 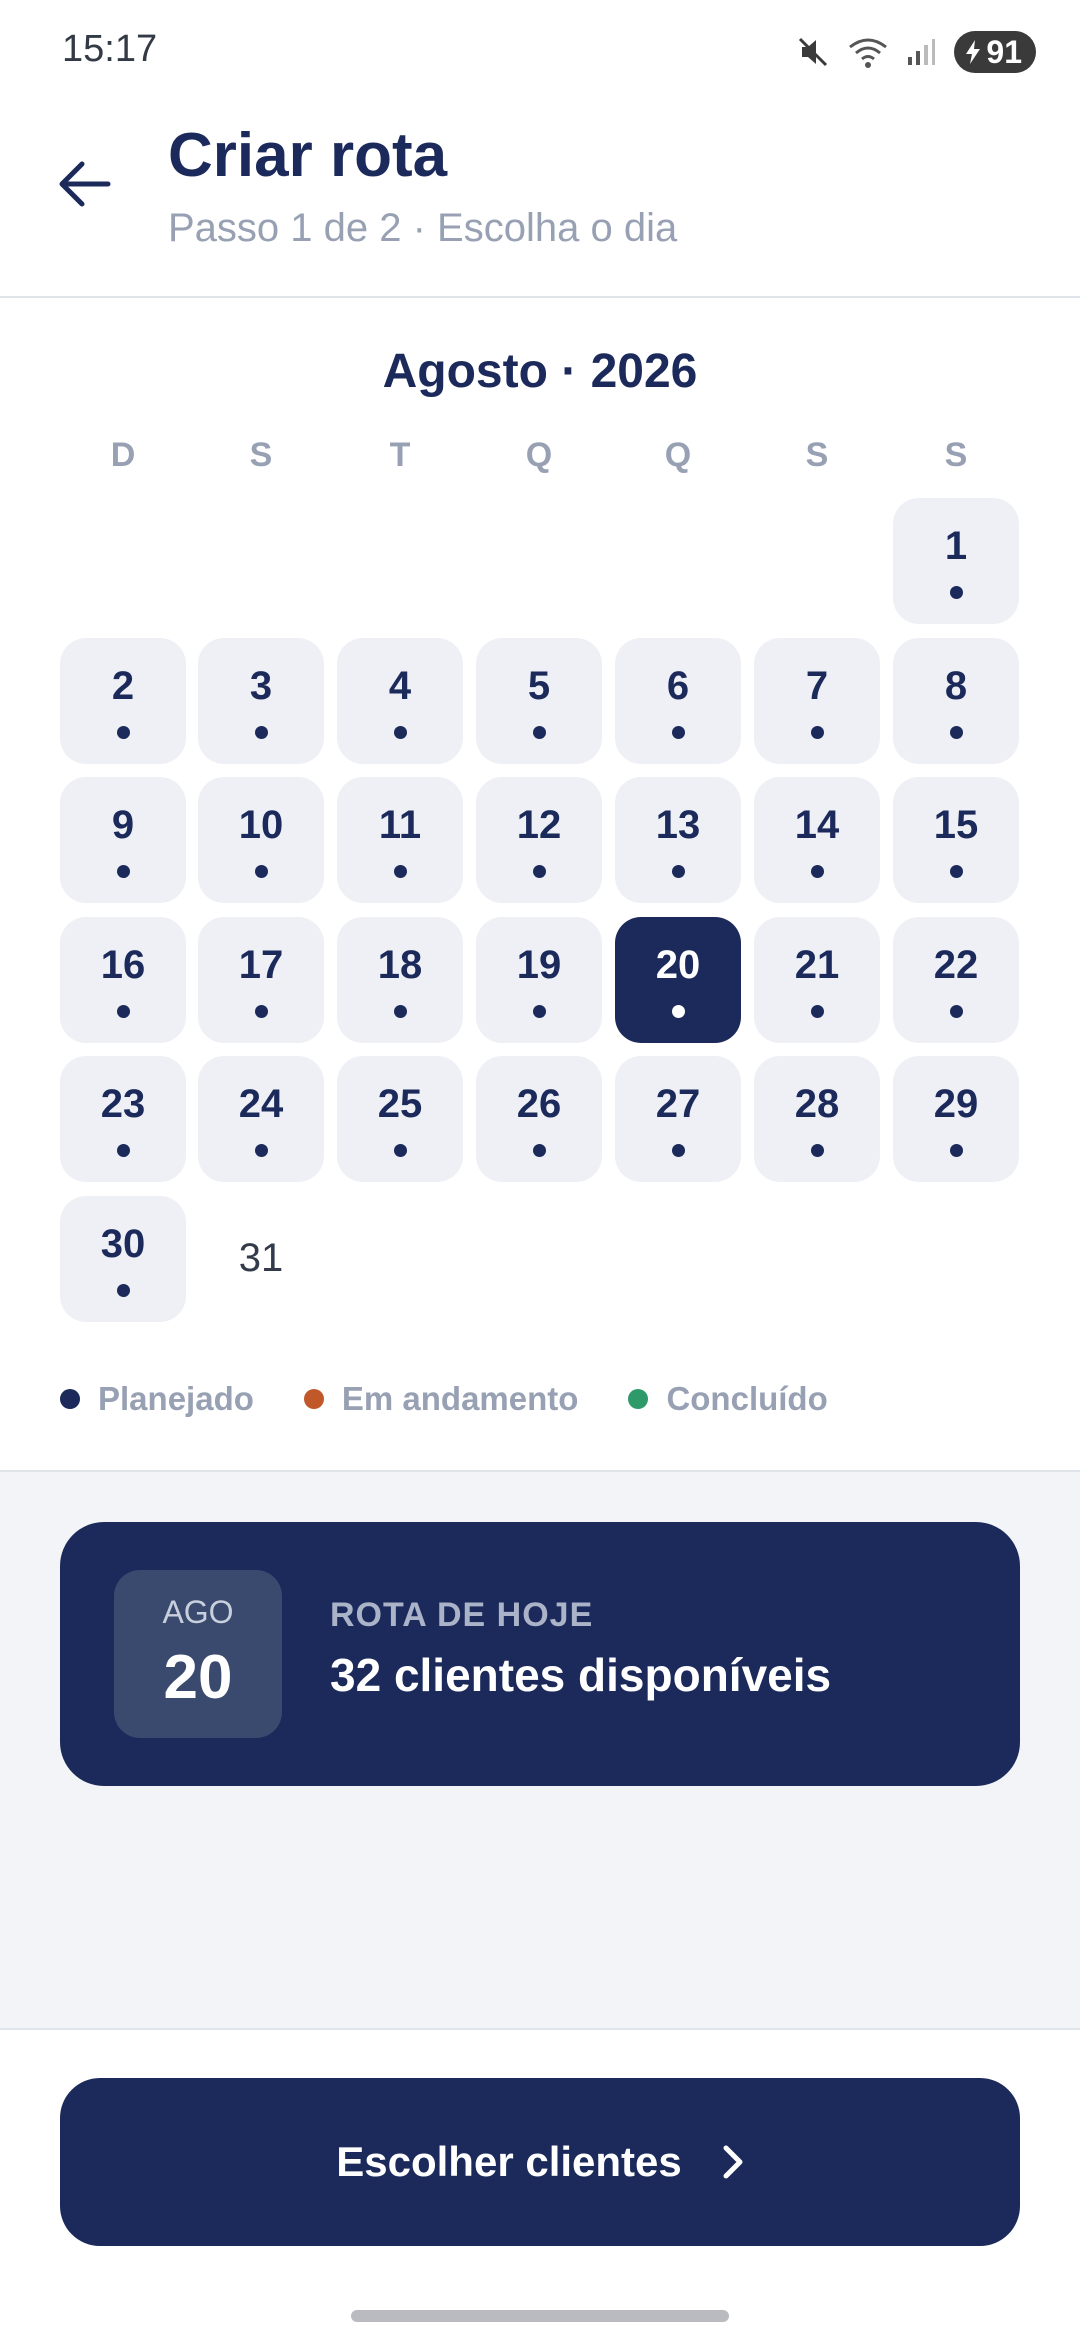 I want to click on day-number: 26, so click(x=539, y=1104).